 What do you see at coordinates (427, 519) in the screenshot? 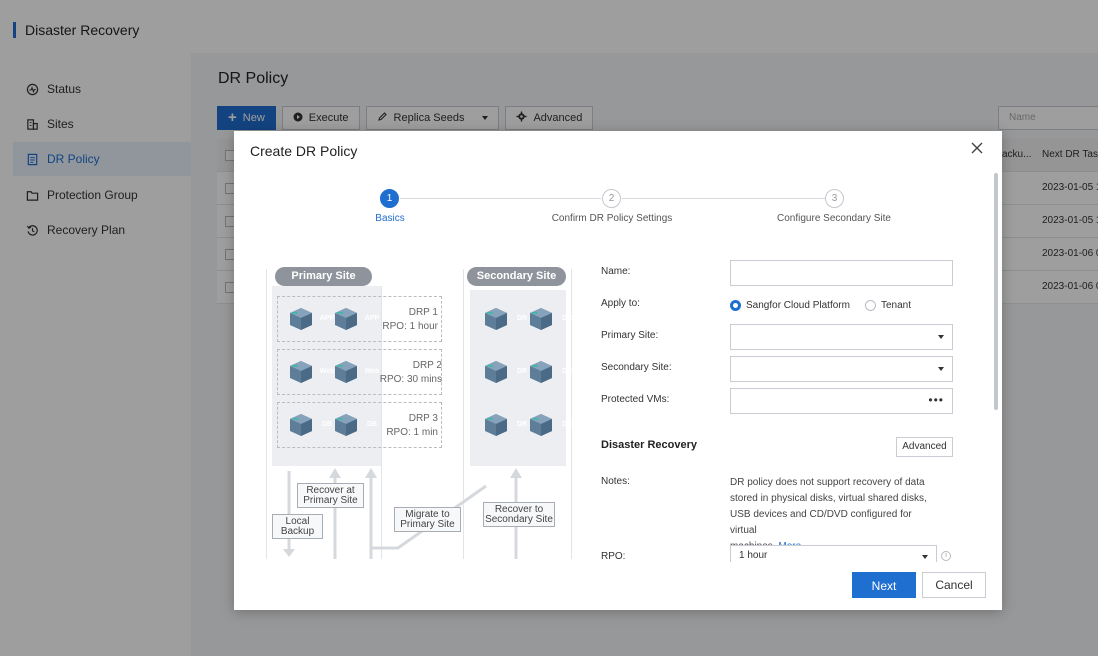
I see `migrate-to-primary-label: Migrate to Primary Site` at bounding box center [427, 519].